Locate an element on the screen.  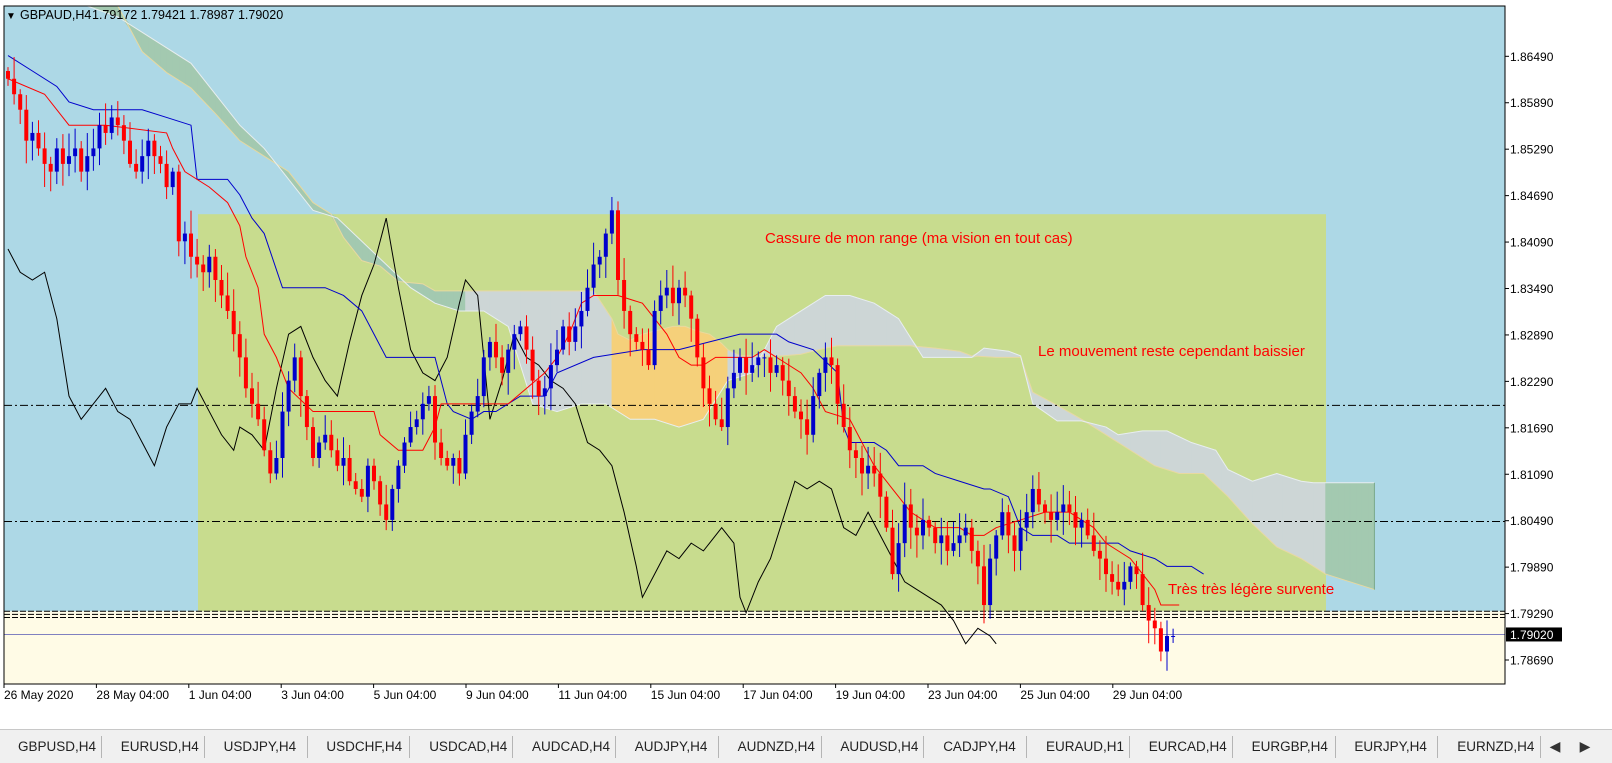
x-tick-label: 11 Jun 04:00 is located at coordinates (592, 695).